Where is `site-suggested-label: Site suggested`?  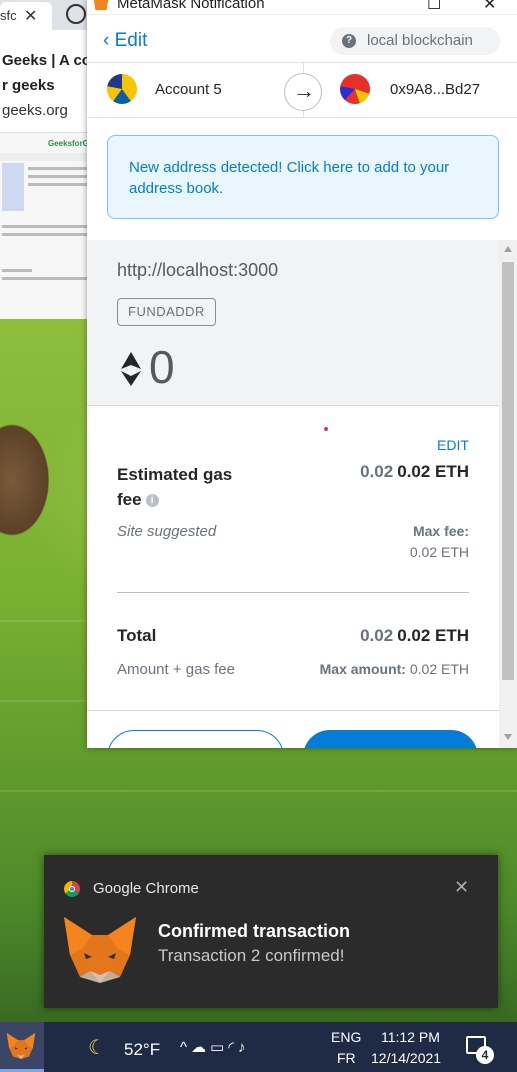 site-suggested-label: Site suggested is located at coordinates (167, 531).